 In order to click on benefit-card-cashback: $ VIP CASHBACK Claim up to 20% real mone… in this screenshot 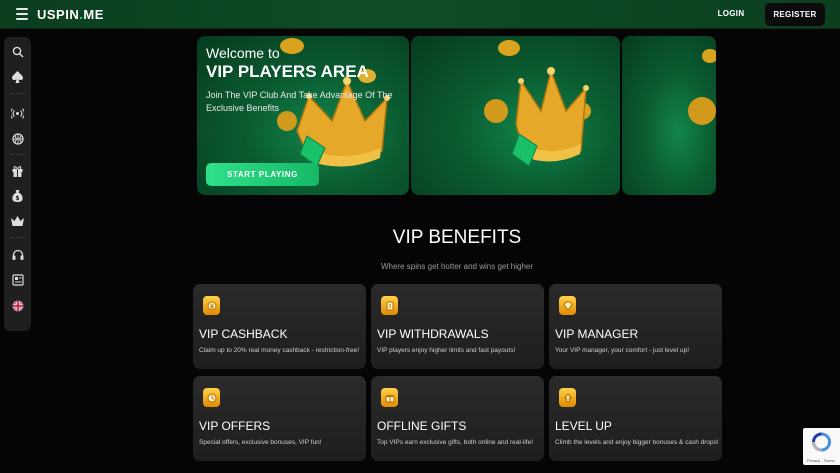, I will do `click(279, 326)`.